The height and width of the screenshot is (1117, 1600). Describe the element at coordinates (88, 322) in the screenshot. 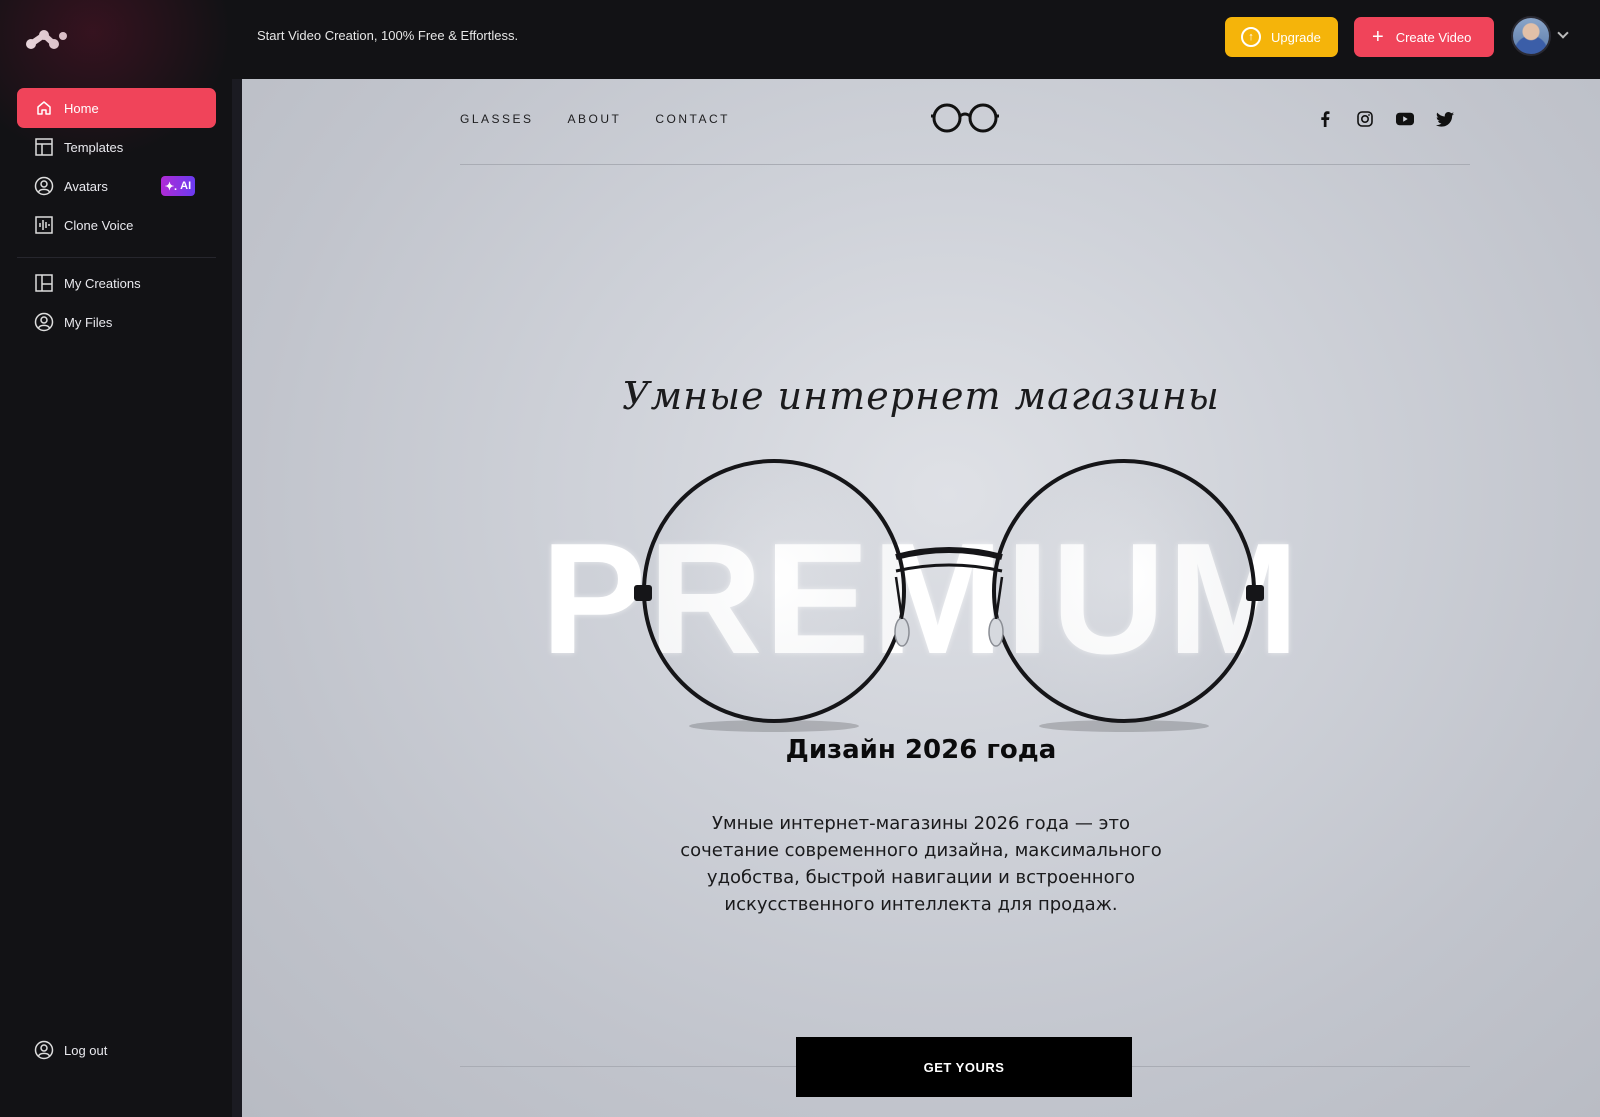

I see `sidebar-item-label: My Files` at that location.